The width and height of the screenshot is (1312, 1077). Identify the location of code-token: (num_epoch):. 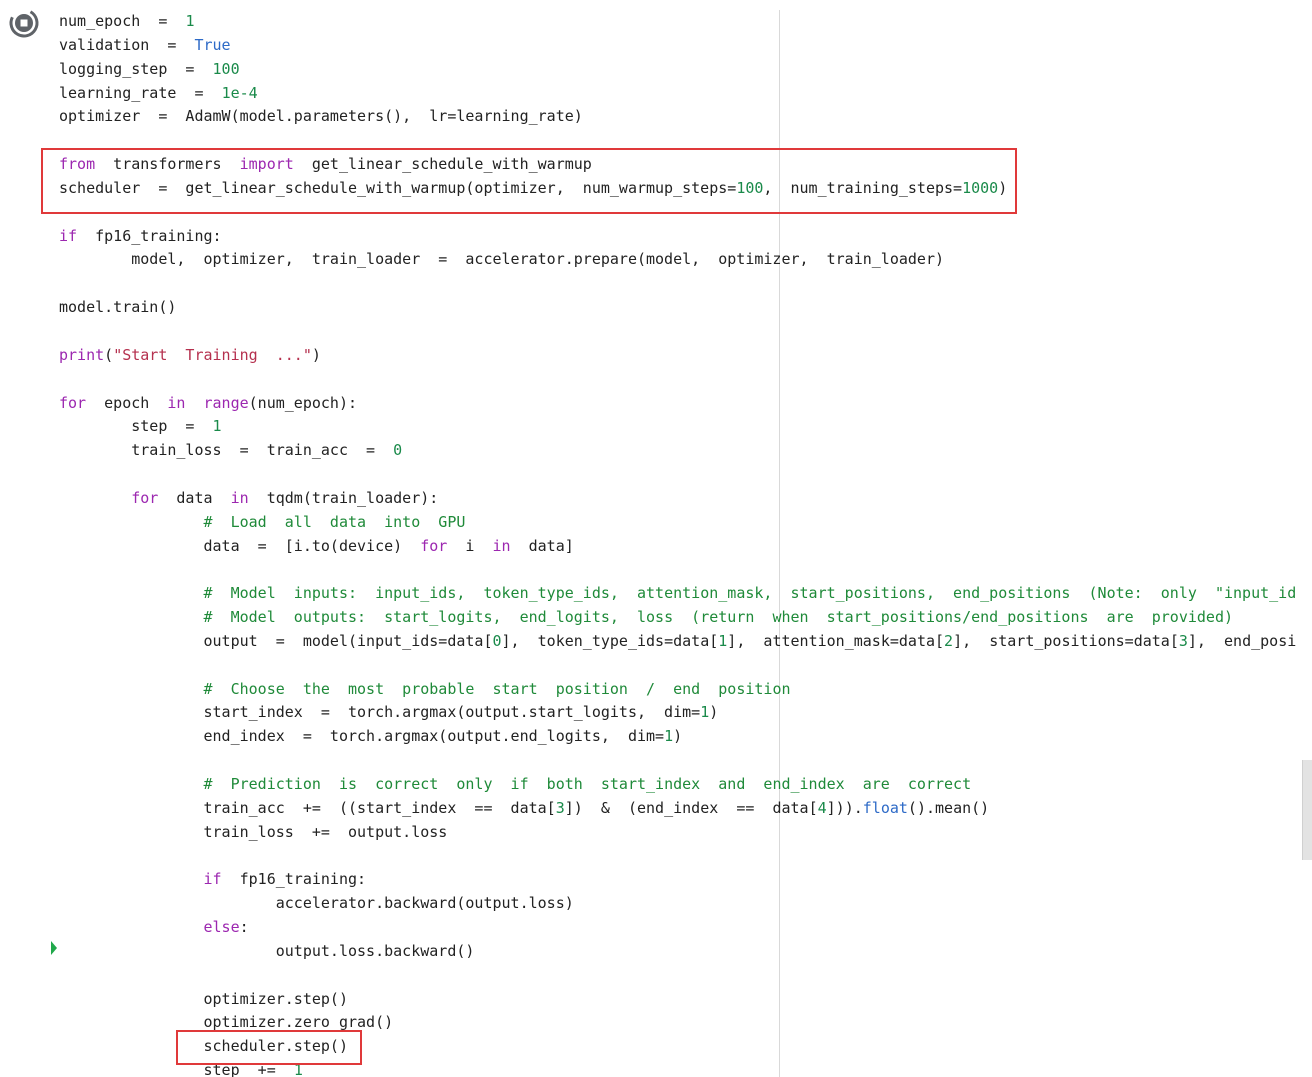
(303, 402).